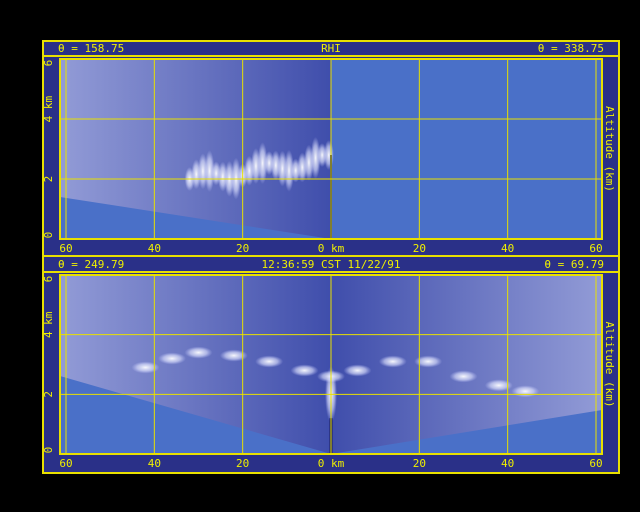 The width and height of the screenshot is (640, 512). Describe the element at coordinates (48, 450) in the screenshot. I see `bottom-y-tick-label: 0` at that location.